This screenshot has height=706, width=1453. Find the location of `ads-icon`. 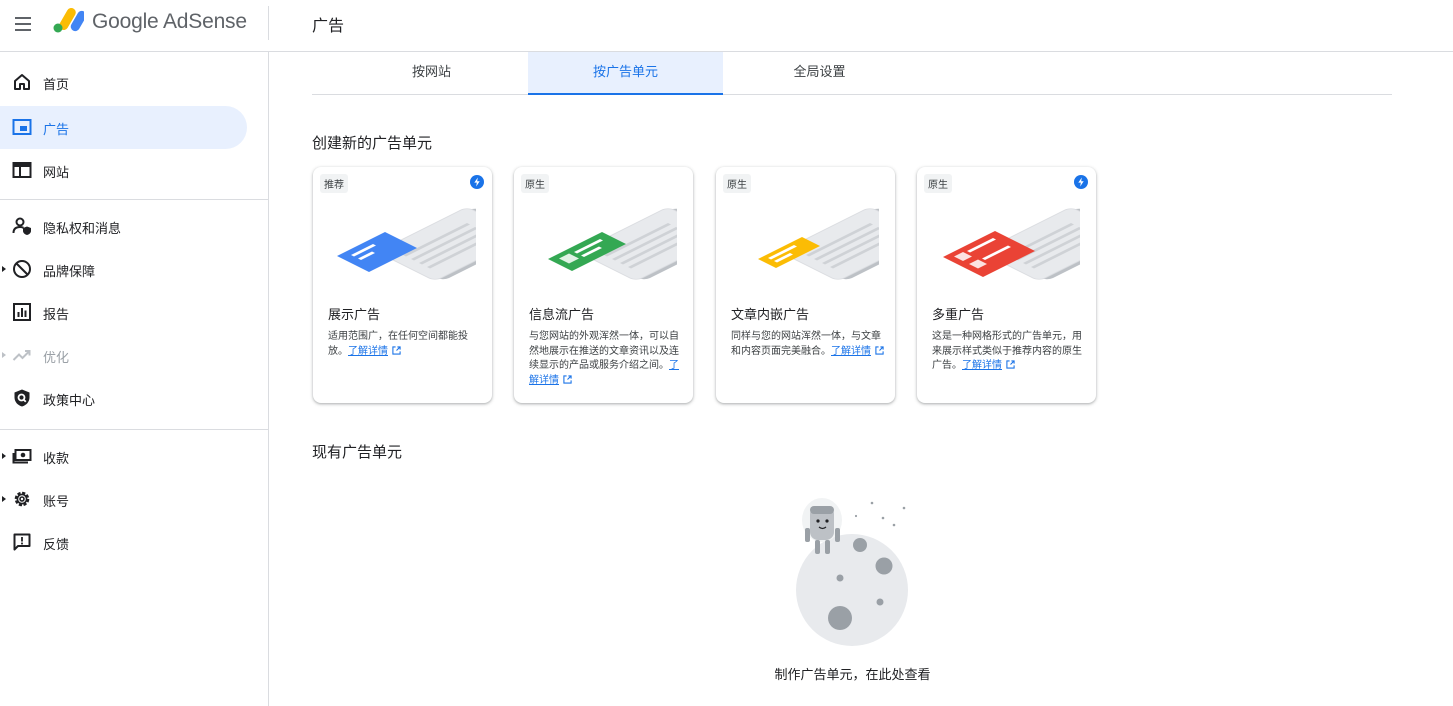

ads-icon is located at coordinates (22, 127).